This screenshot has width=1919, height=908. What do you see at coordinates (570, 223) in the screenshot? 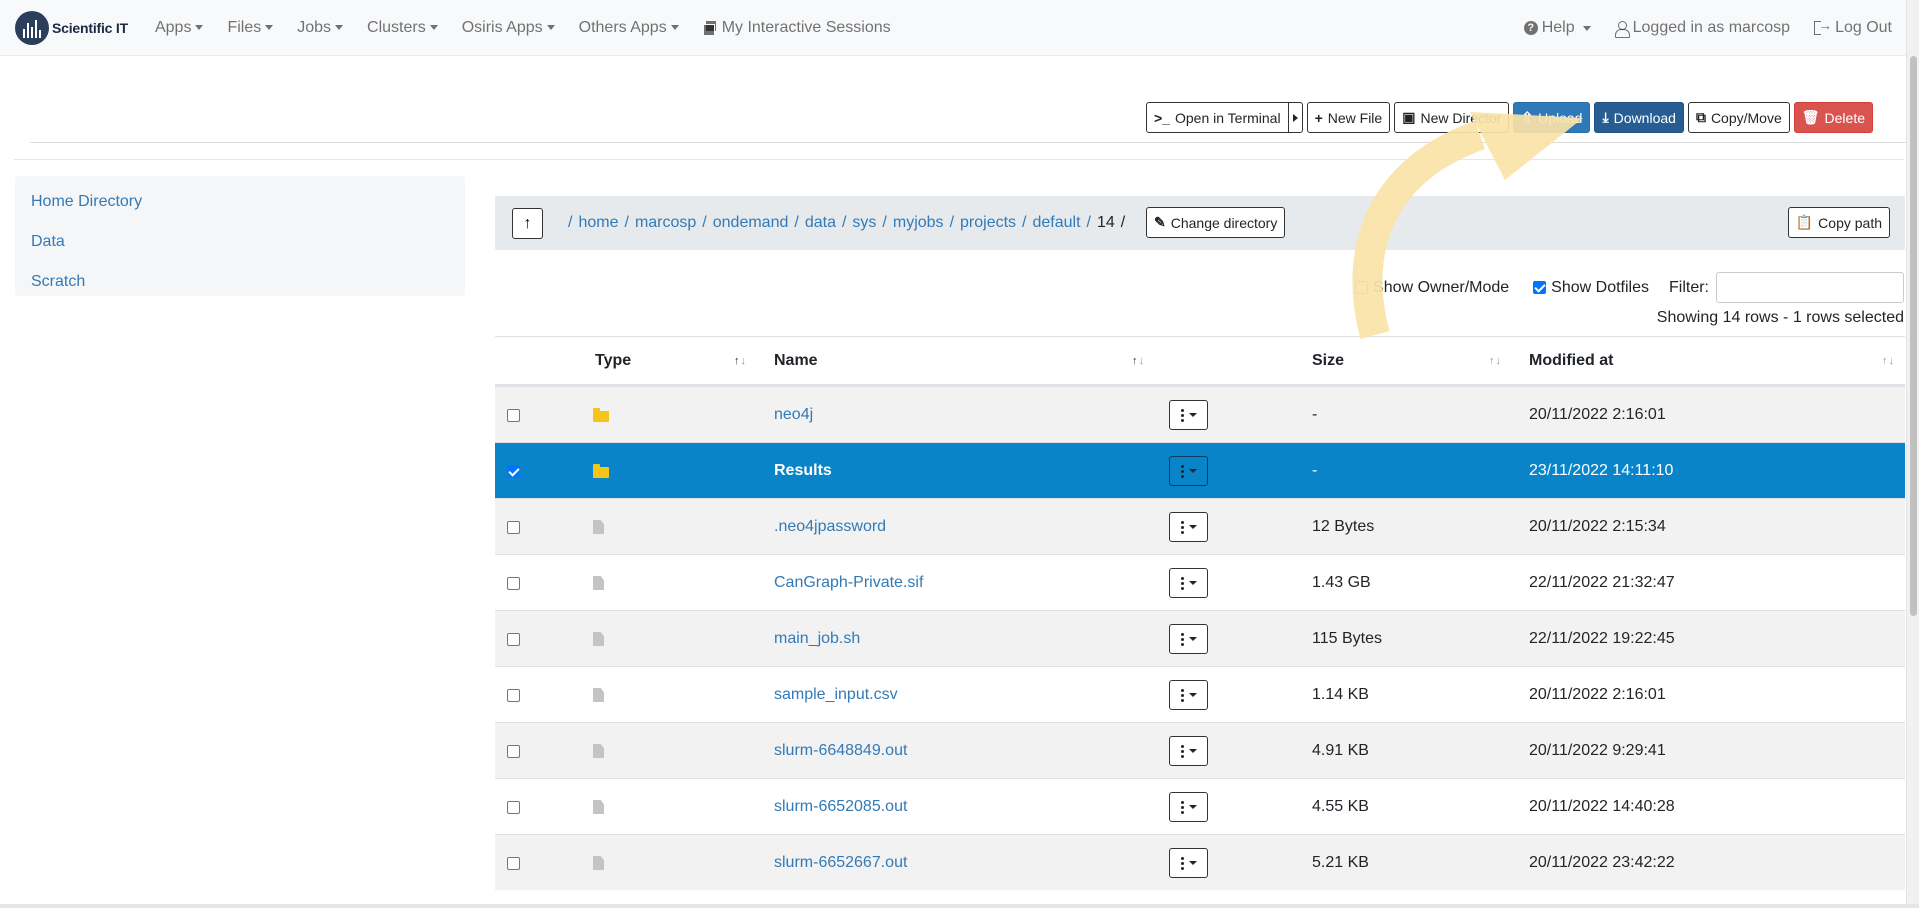
I see `breadcrumb-root: /` at bounding box center [570, 223].